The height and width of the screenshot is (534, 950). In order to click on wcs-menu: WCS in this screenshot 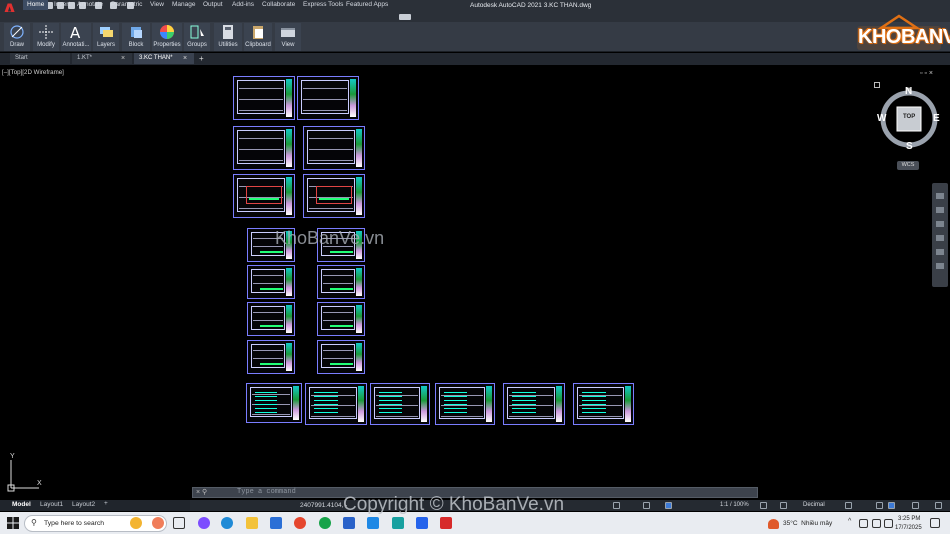, I will do `click(908, 165)`.